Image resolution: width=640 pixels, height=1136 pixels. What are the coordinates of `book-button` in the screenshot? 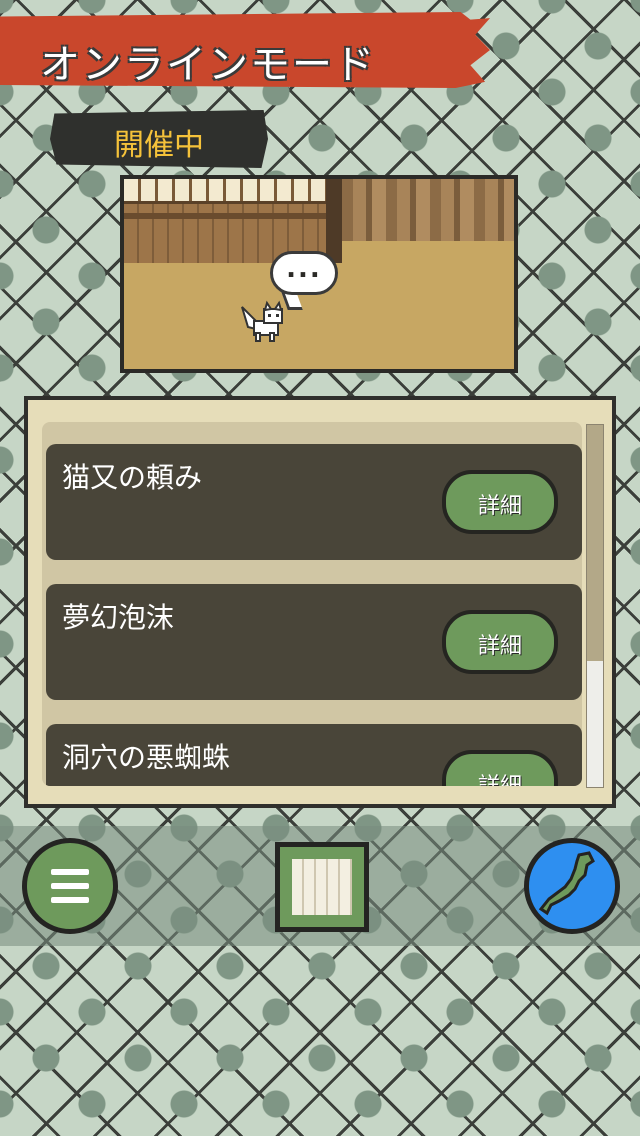 It's located at (322, 887).